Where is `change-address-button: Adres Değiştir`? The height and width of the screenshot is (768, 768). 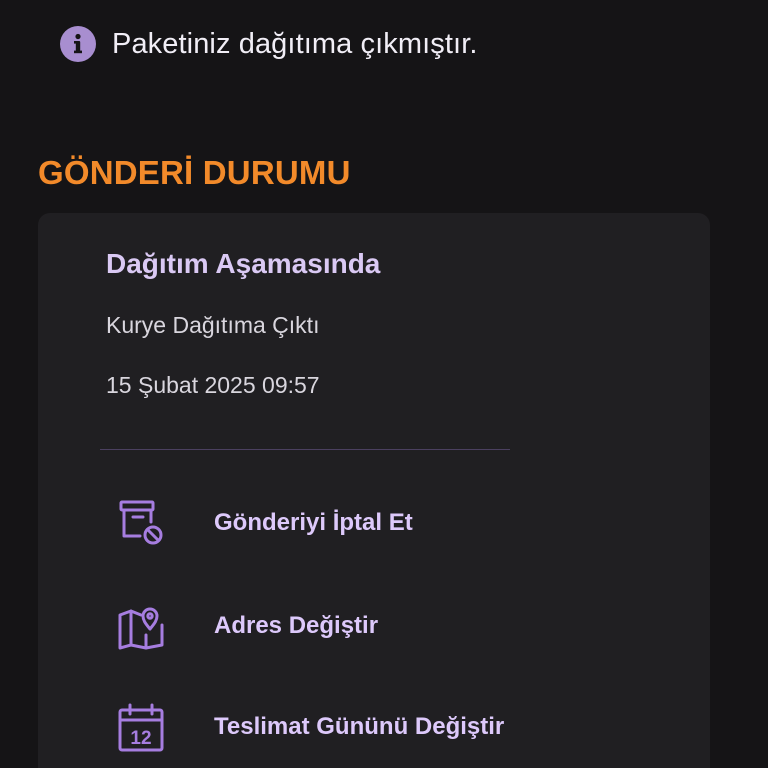
change-address-button: Adres Değiştir is located at coordinates (396, 626).